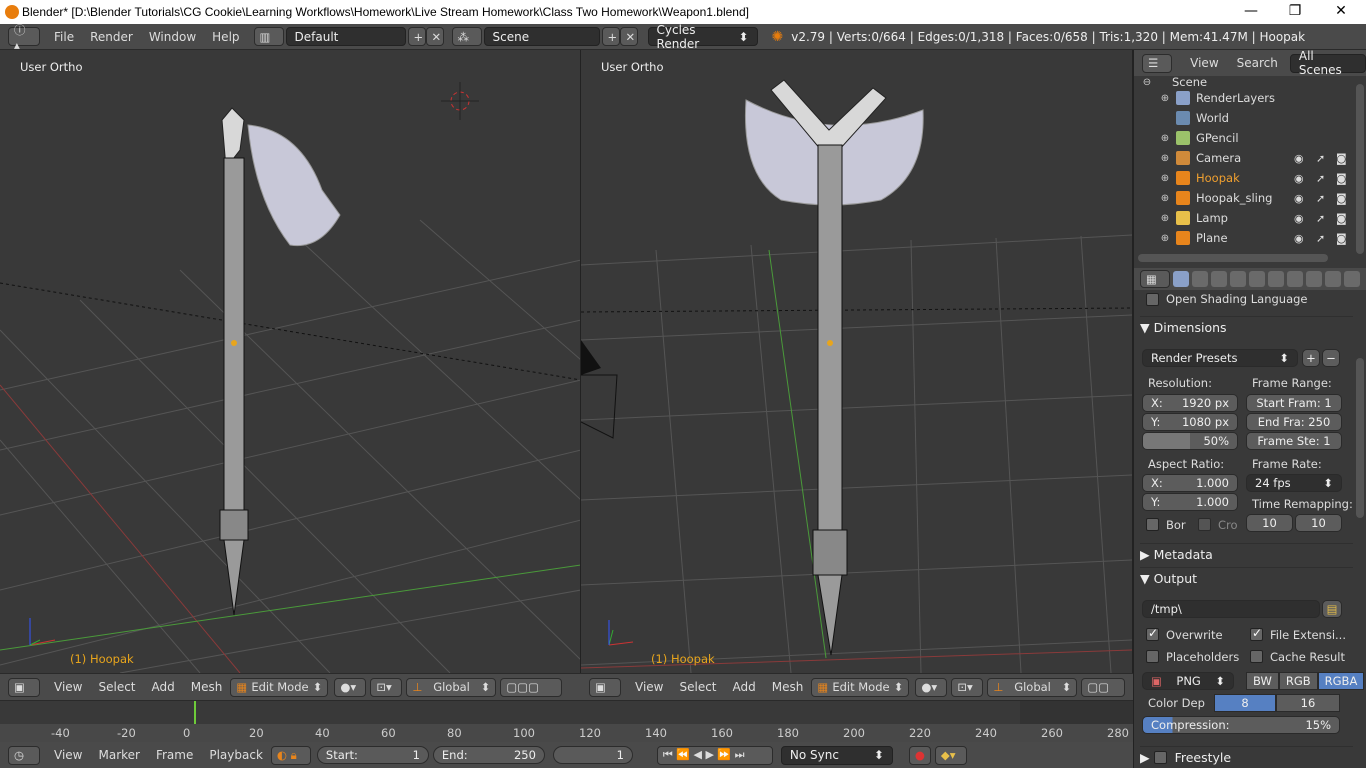 The height and width of the screenshot is (768, 1366). I want to click on keying-button: ◆▾, so click(950, 755).